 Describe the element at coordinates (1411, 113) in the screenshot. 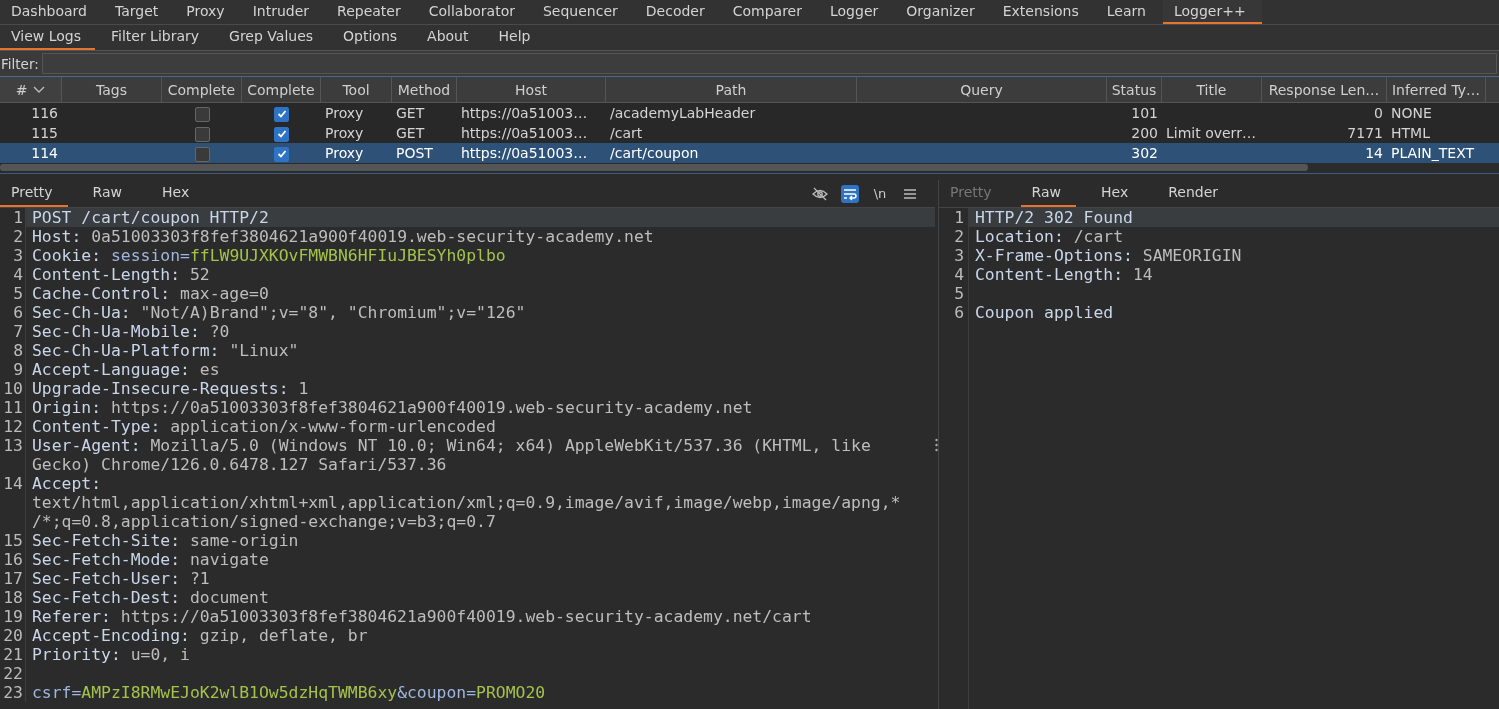

I see `table-cell: NONE` at that location.